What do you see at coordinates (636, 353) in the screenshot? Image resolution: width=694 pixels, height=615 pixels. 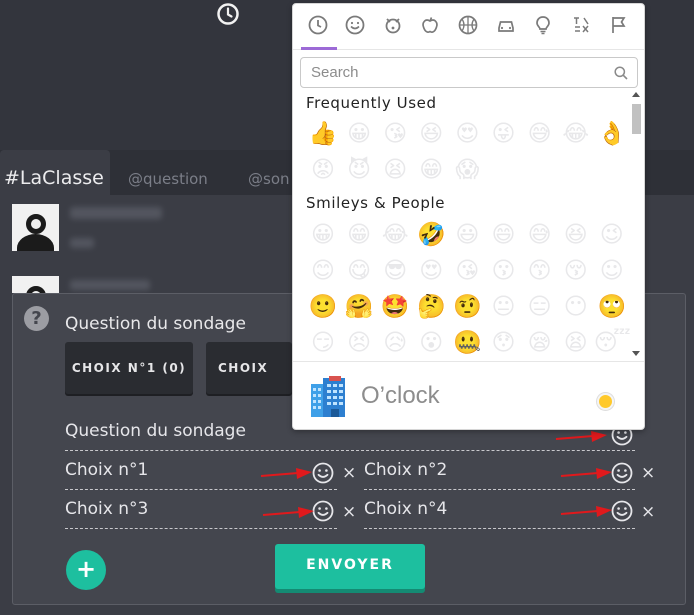 I see `scroll-down-icon` at bounding box center [636, 353].